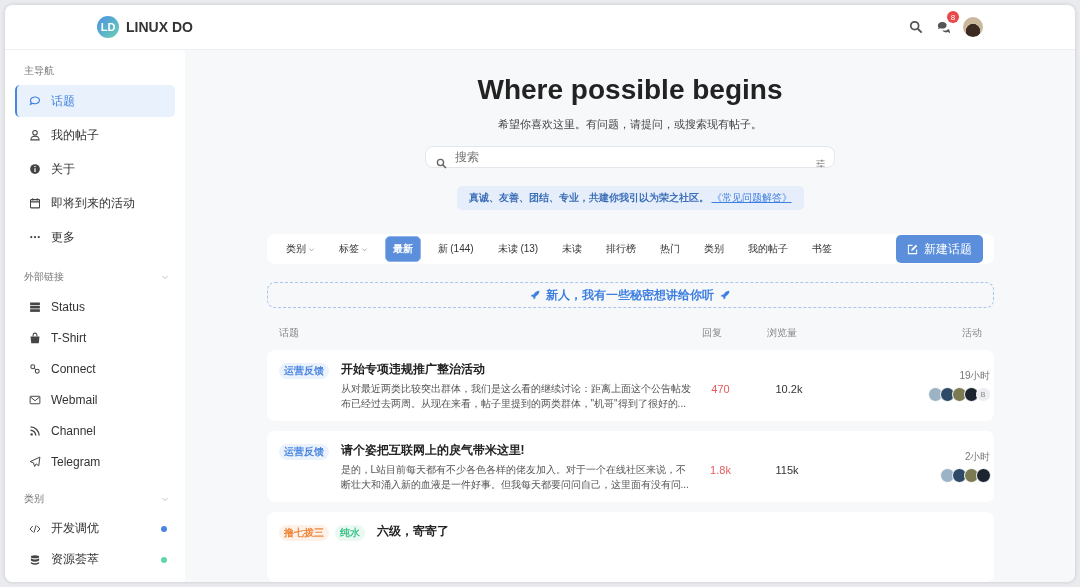 Image resolution: width=1080 pixels, height=587 pixels. What do you see at coordinates (975, 376) in the screenshot?
I see `activity-time: 19小时` at bounding box center [975, 376].